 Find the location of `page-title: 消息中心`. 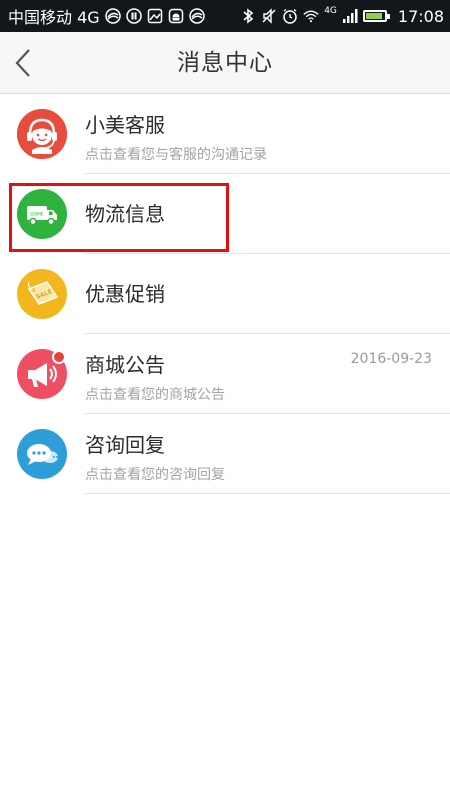

page-title: 消息中心 is located at coordinates (225, 63).